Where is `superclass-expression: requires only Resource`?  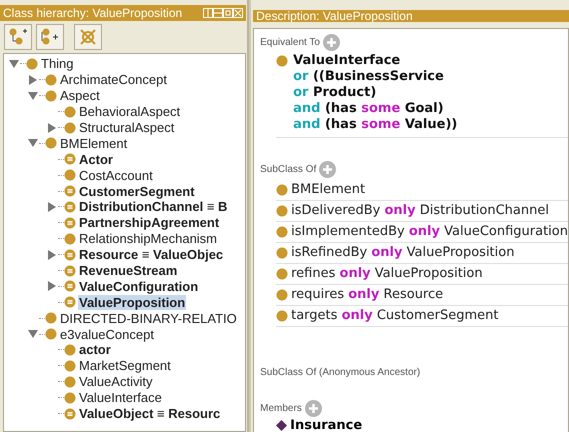
superclass-expression: requires only Resource is located at coordinates (367, 295).